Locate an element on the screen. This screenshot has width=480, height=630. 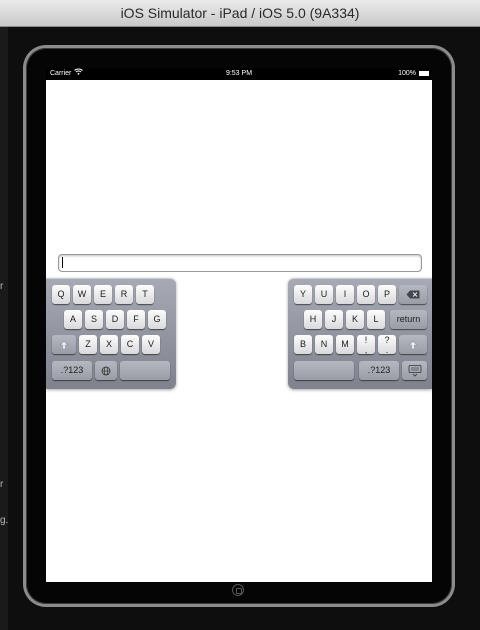
battery-icon is located at coordinates (424, 73).